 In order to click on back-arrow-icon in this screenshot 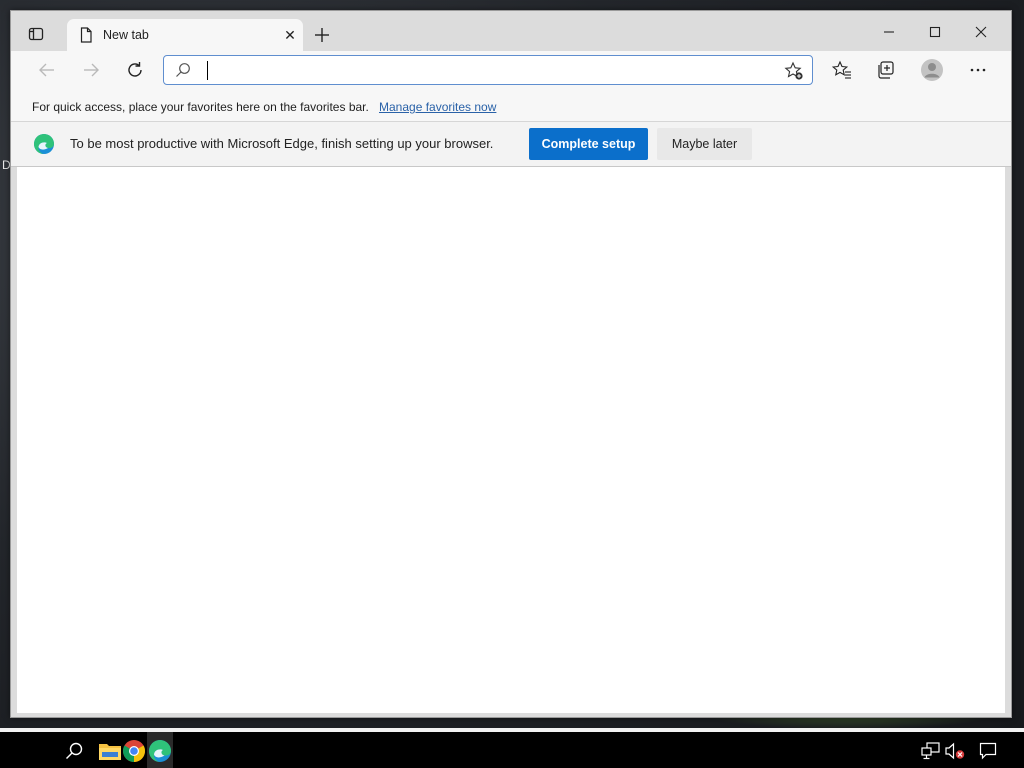, I will do `click(46, 70)`.